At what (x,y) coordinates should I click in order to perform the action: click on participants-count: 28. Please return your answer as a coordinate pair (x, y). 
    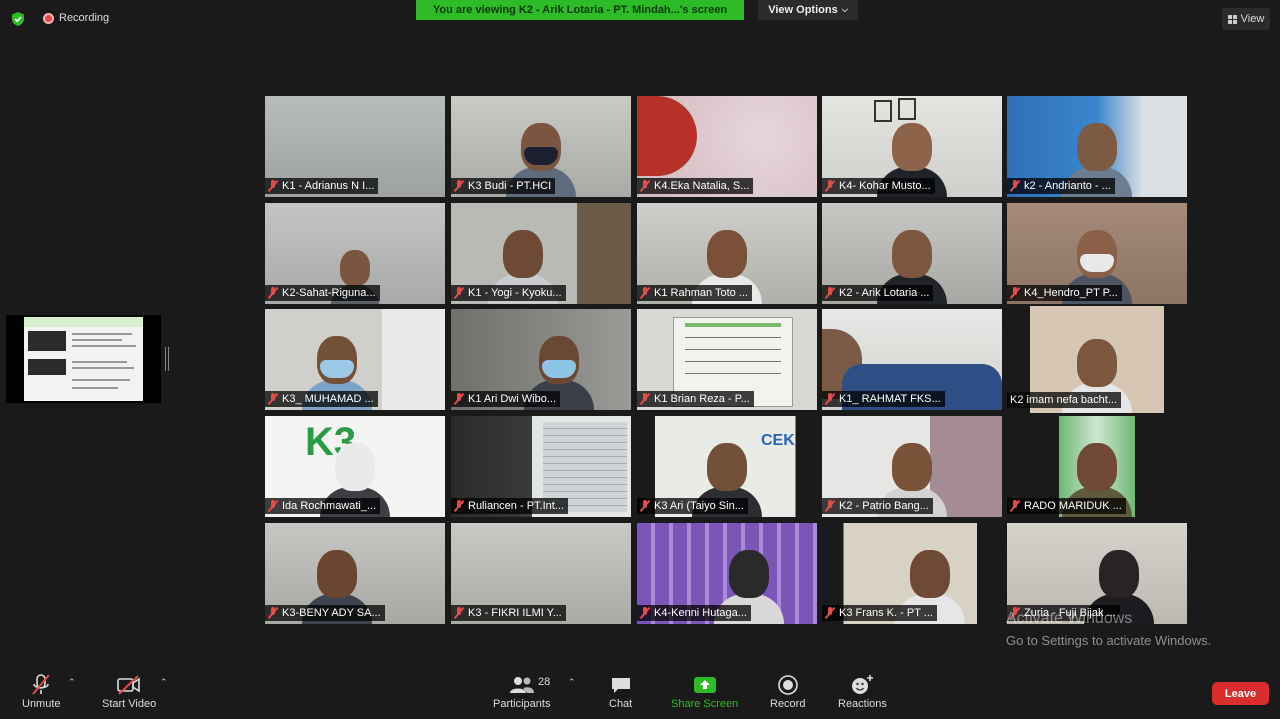
    Looking at the image, I should click on (544, 682).